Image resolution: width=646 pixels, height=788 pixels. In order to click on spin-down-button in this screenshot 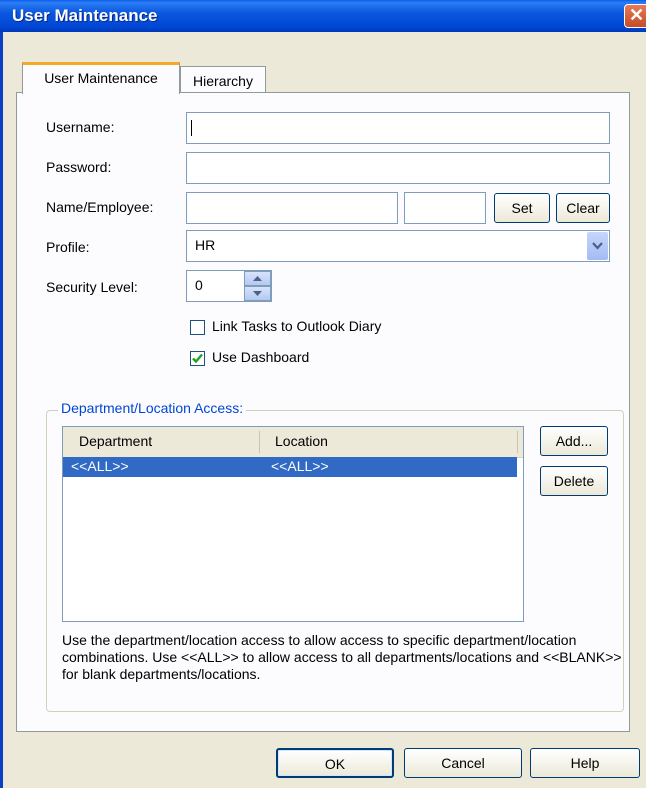, I will do `click(257, 293)`.